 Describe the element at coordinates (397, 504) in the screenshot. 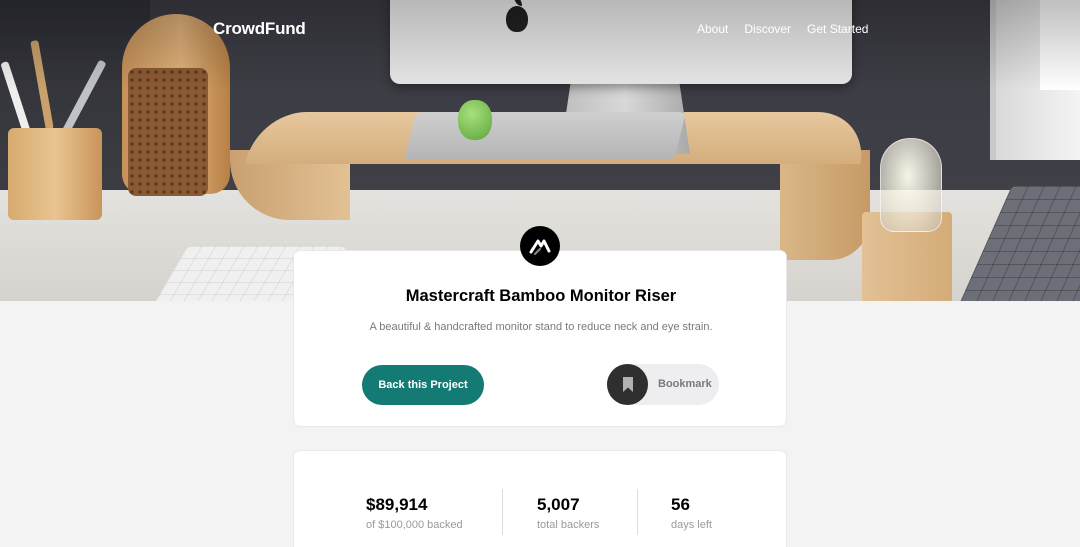

I see `stat-value: $89,914` at that location.